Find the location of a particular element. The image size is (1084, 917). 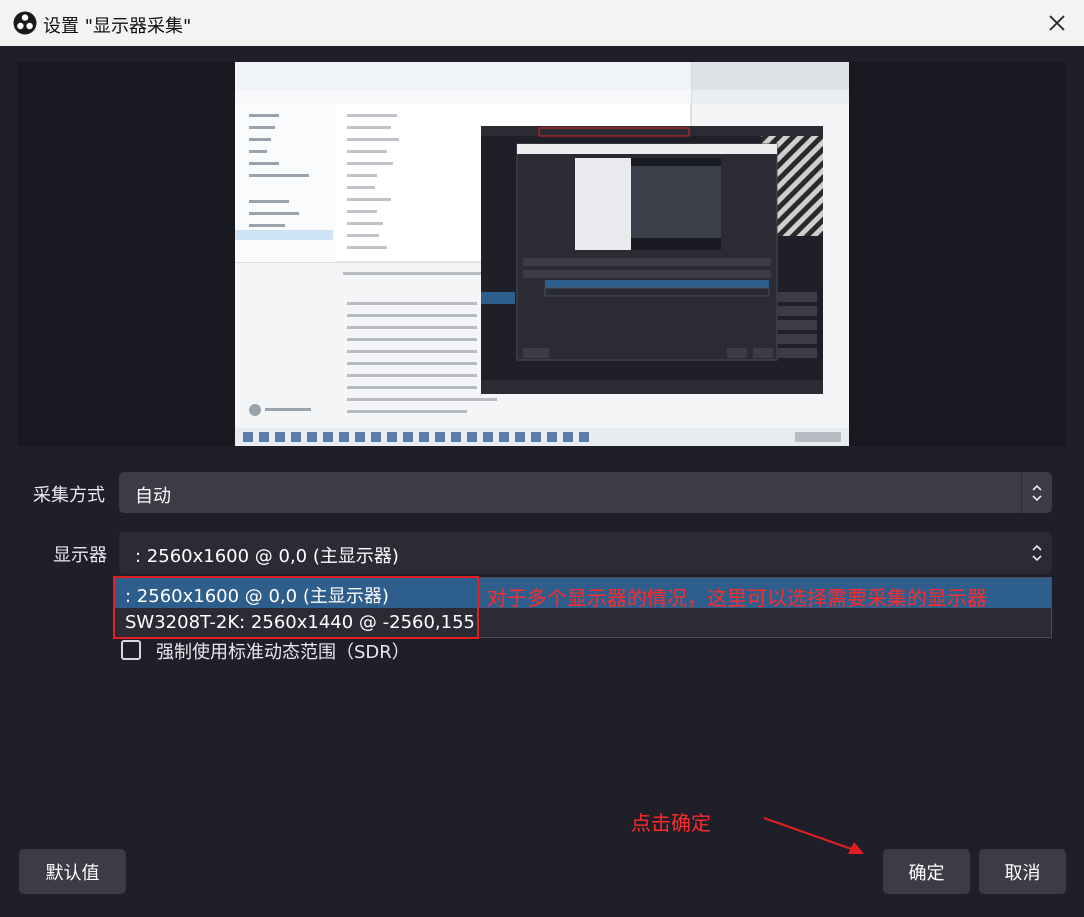

display-select: : 2560x1600 @ 0,0 (主显示器) is located at coordinates (585, 553).